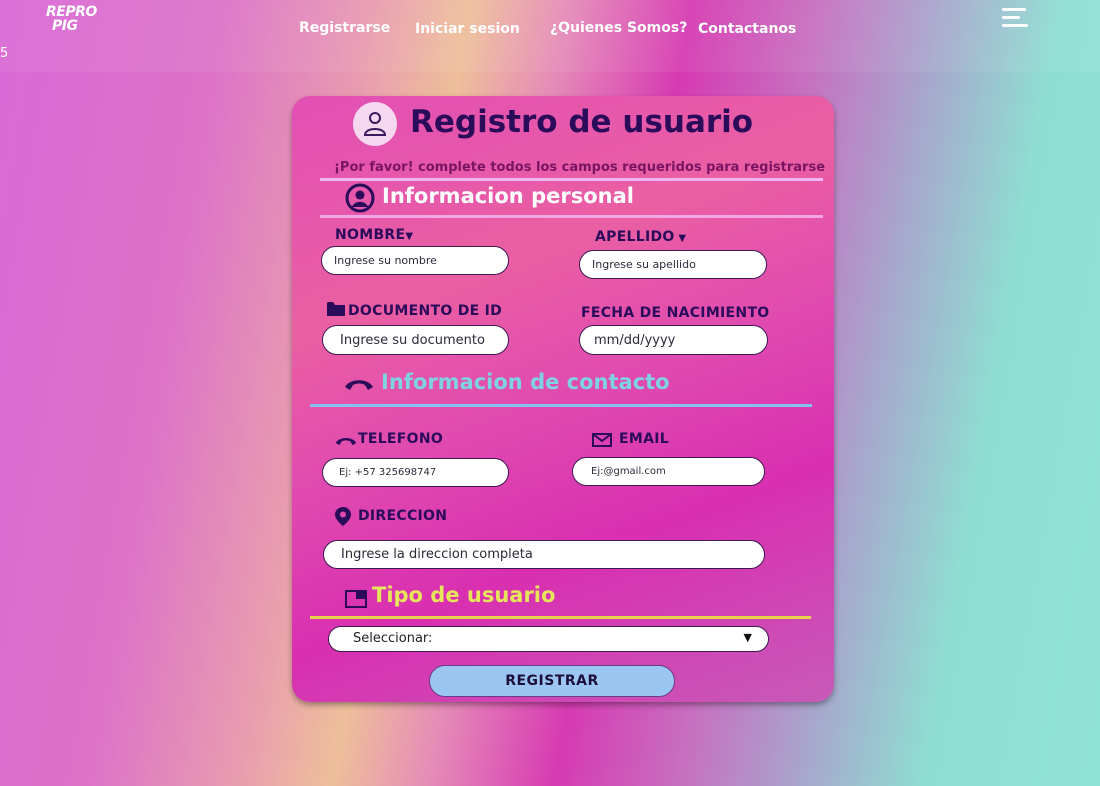 The image size is (1100, 786). I want to click on nav-contactanos: Contactanos, so click(747, 29).